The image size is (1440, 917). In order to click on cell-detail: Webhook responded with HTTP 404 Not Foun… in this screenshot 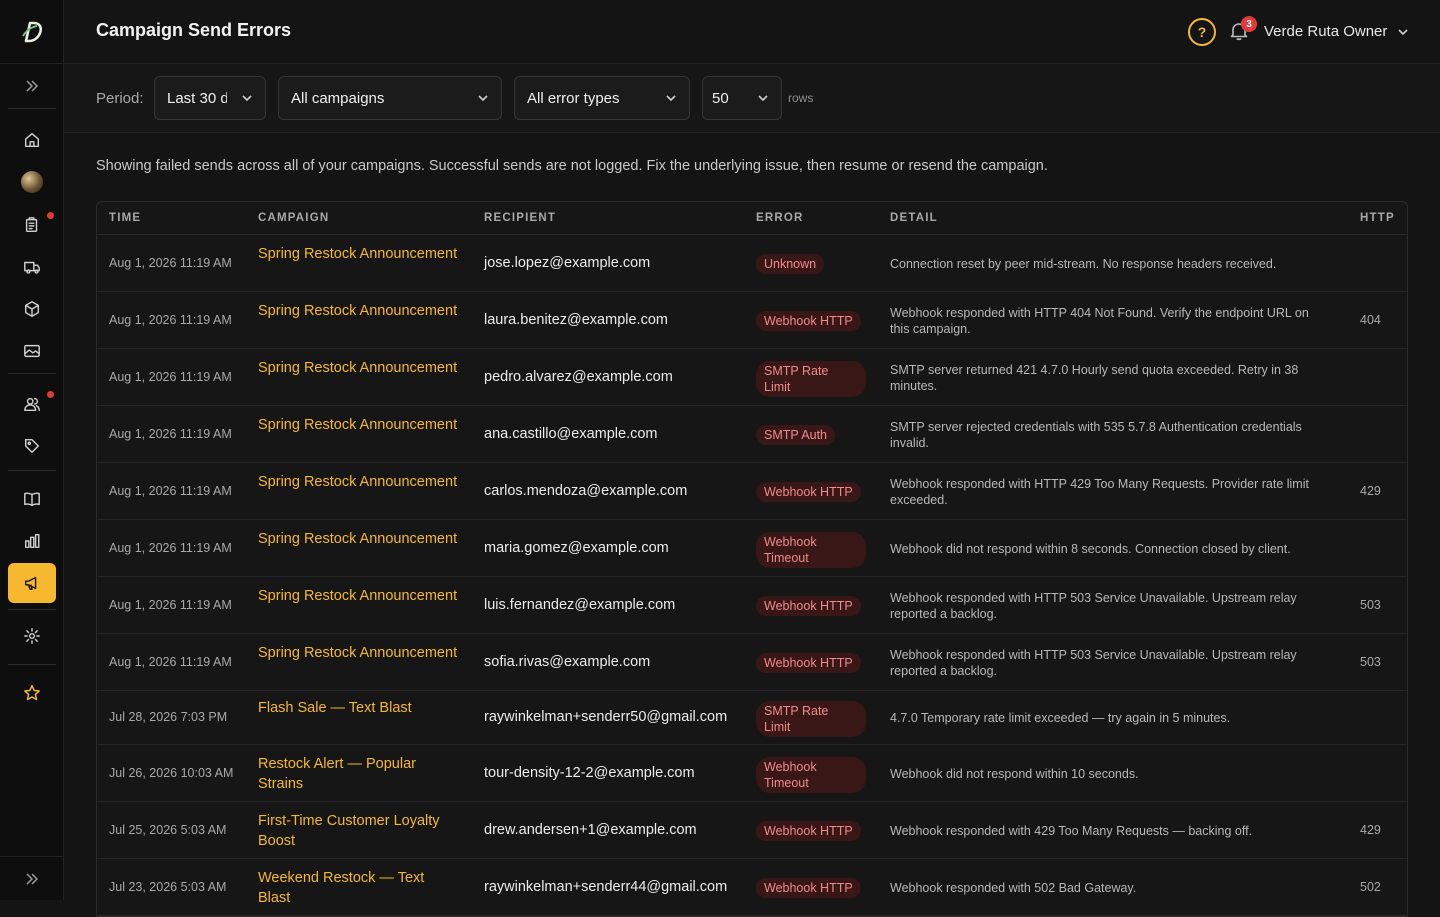, I will do `click(1099, 320)`.